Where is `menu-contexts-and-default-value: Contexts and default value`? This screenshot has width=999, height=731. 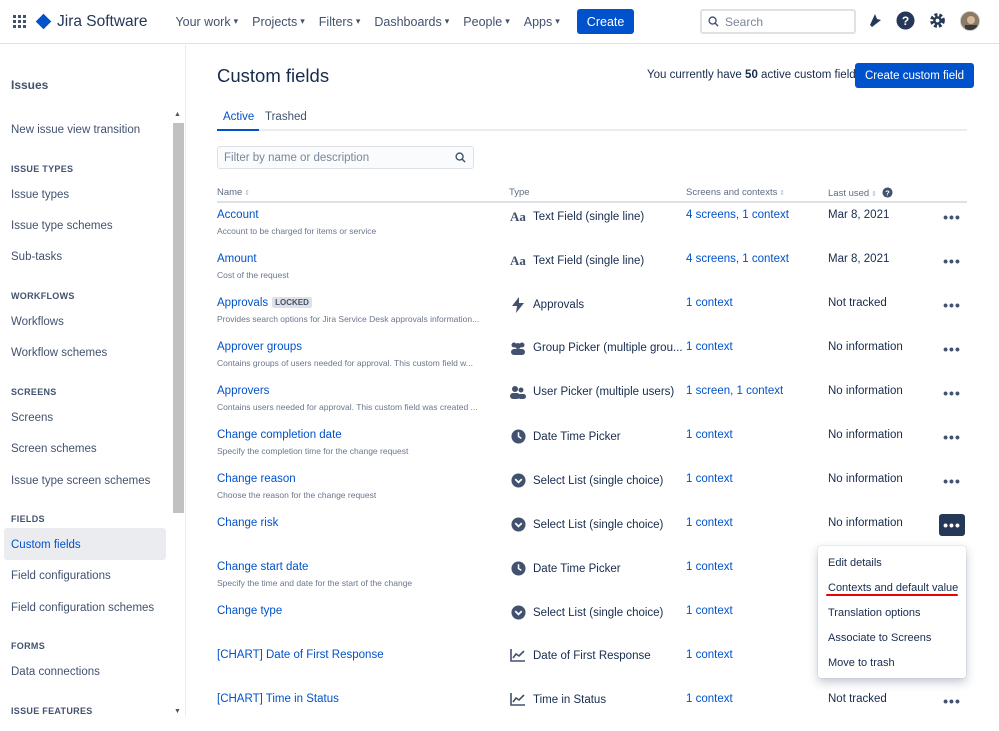
menu-contexts-and-default-value: Contexts and default value is located at coordinates (893, 588).